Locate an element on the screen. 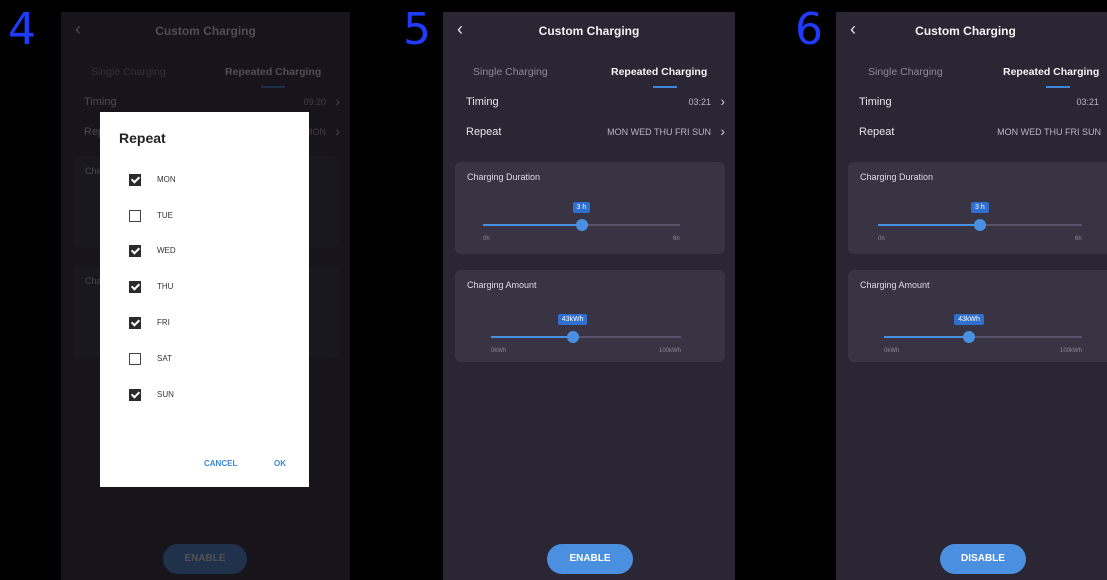 The width and height of the screenshot is (1107, 580). day-option-fri: FRI is located at coordinates (189, 324).